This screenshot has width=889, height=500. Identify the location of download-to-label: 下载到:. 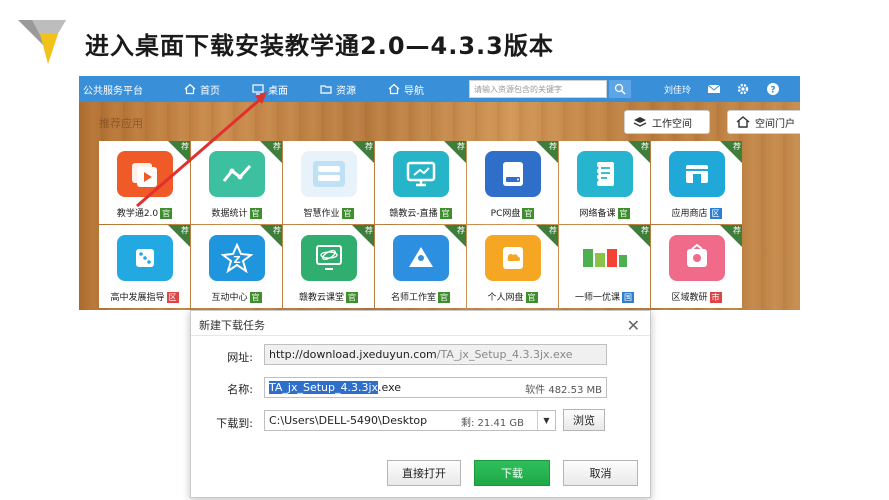
(234, 423).